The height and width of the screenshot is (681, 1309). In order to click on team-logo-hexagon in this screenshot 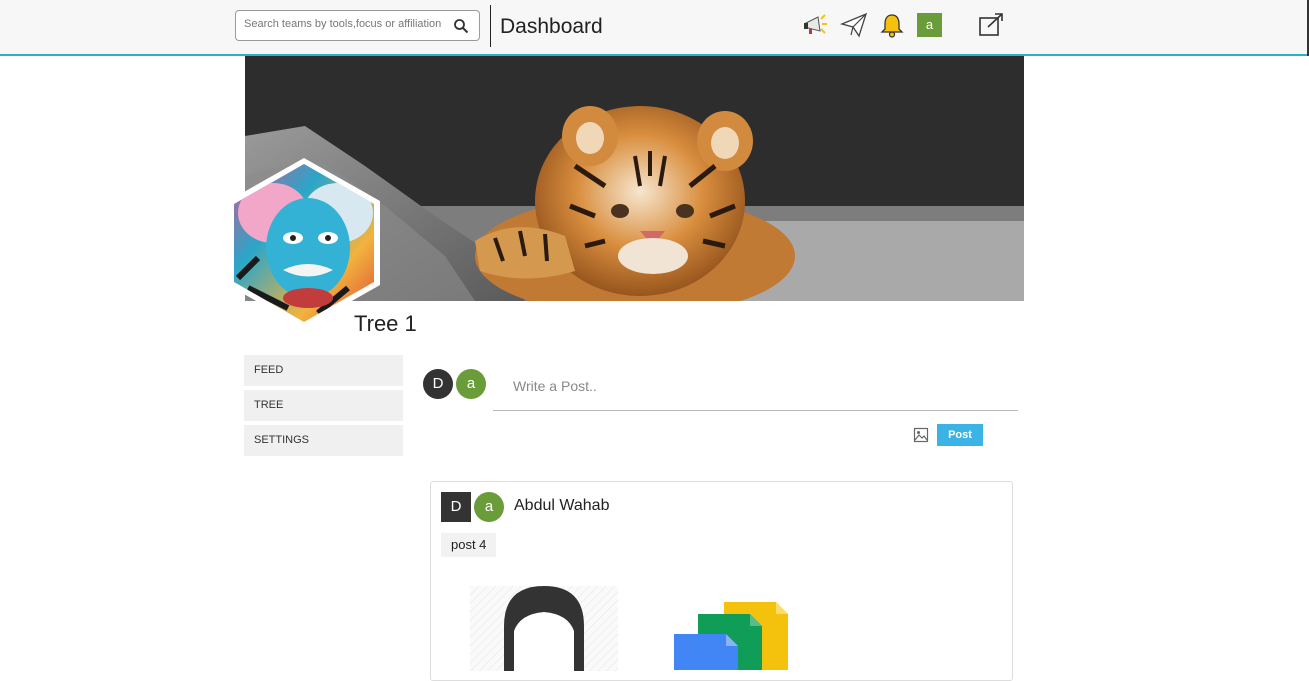, I will do `click(304, 243)`.